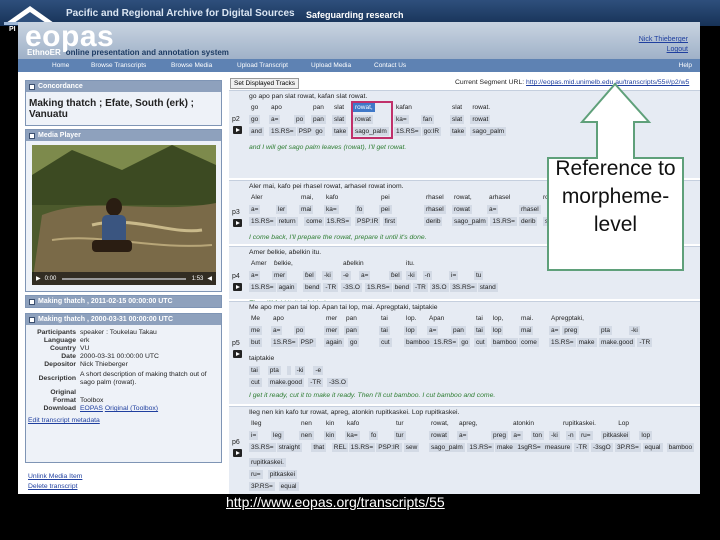 The image size is (720, 540). I want to click on morpheme-cell: tai, so click(384, 330).